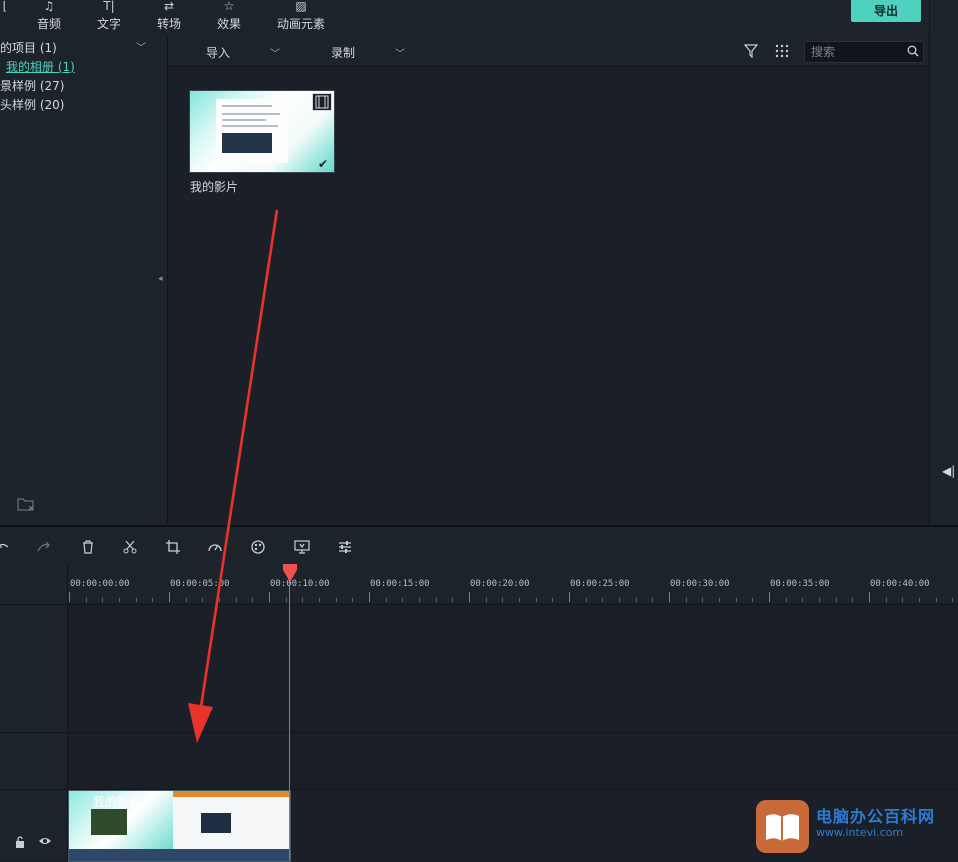 The width and height of the screenshot is (958, 862). I want to click on tool-text: T| 文字, so click(109, 17).